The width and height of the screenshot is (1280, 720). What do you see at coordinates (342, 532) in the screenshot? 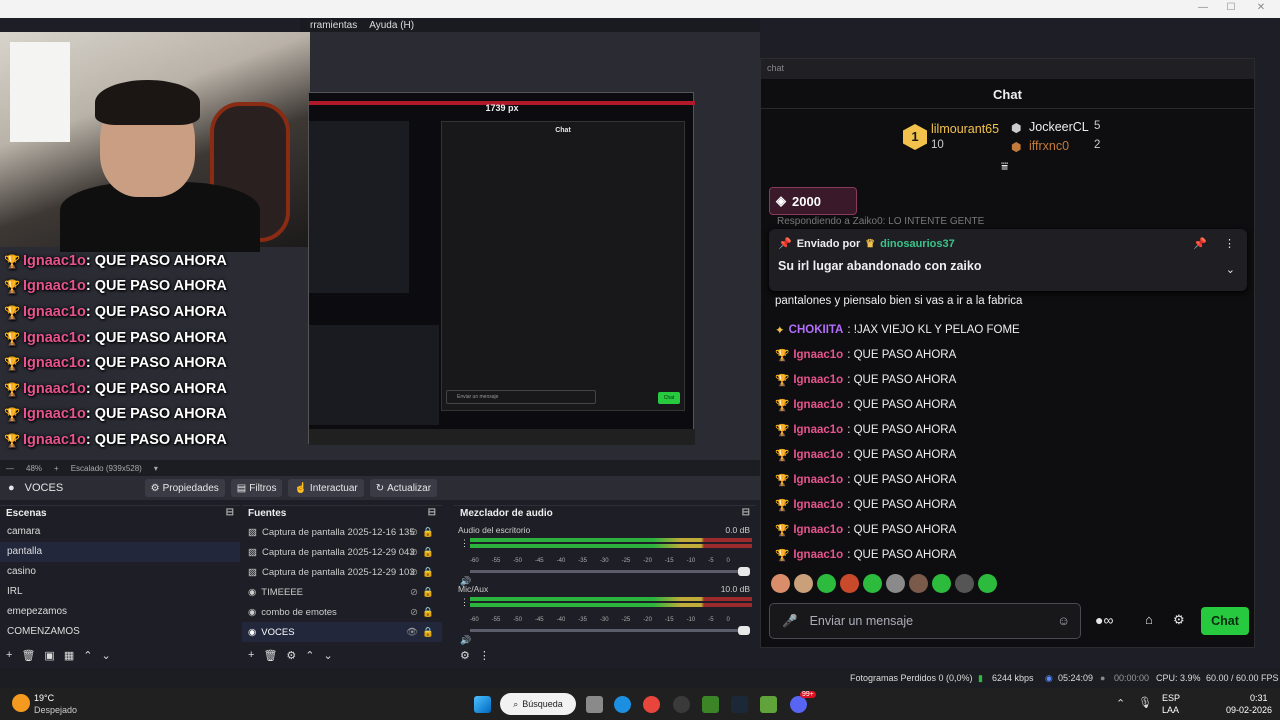
I see `source-item: ▨ Captura de pantalla 2025-12-16 135 ⊘ 🔒` at bounding box center [342, 532].